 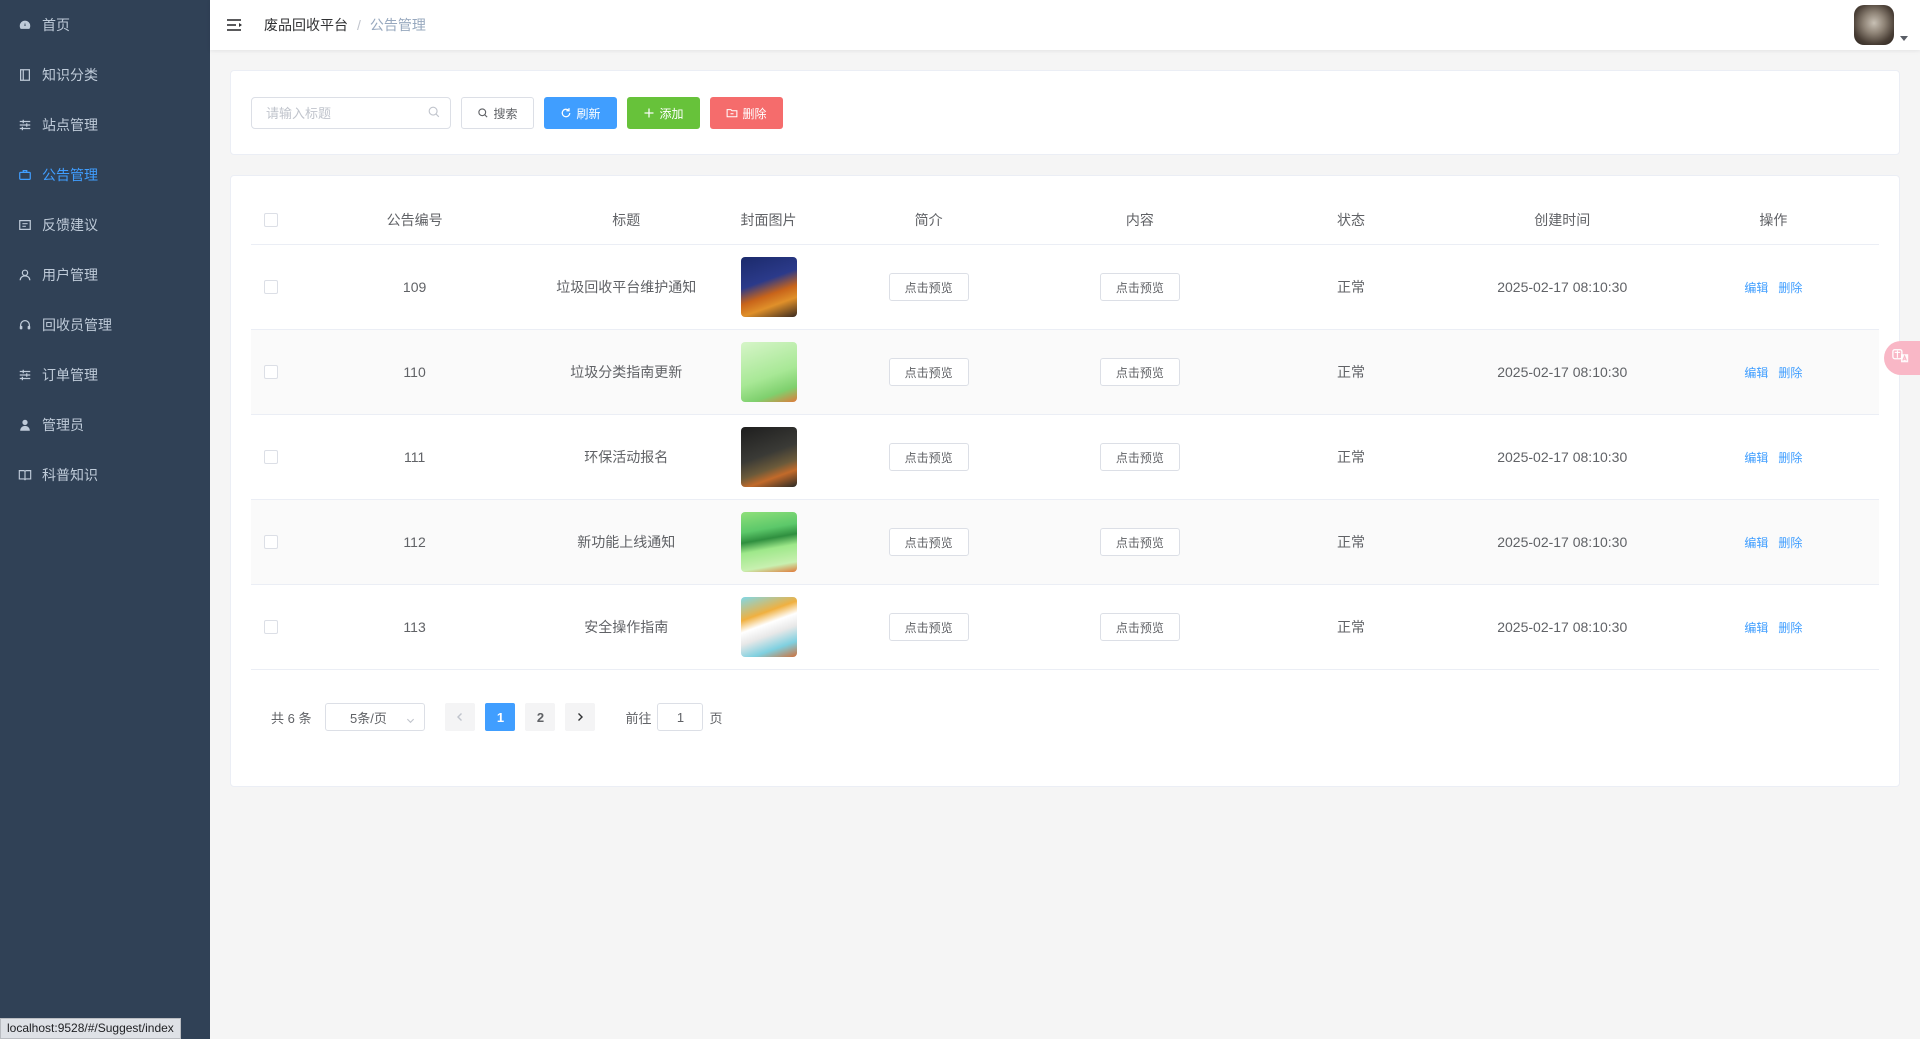 What do you see at coordinates (105, 125) in the screenshot?
I see `sidebar-item-site-management: 站点管理` at bounding box center [105, 125].